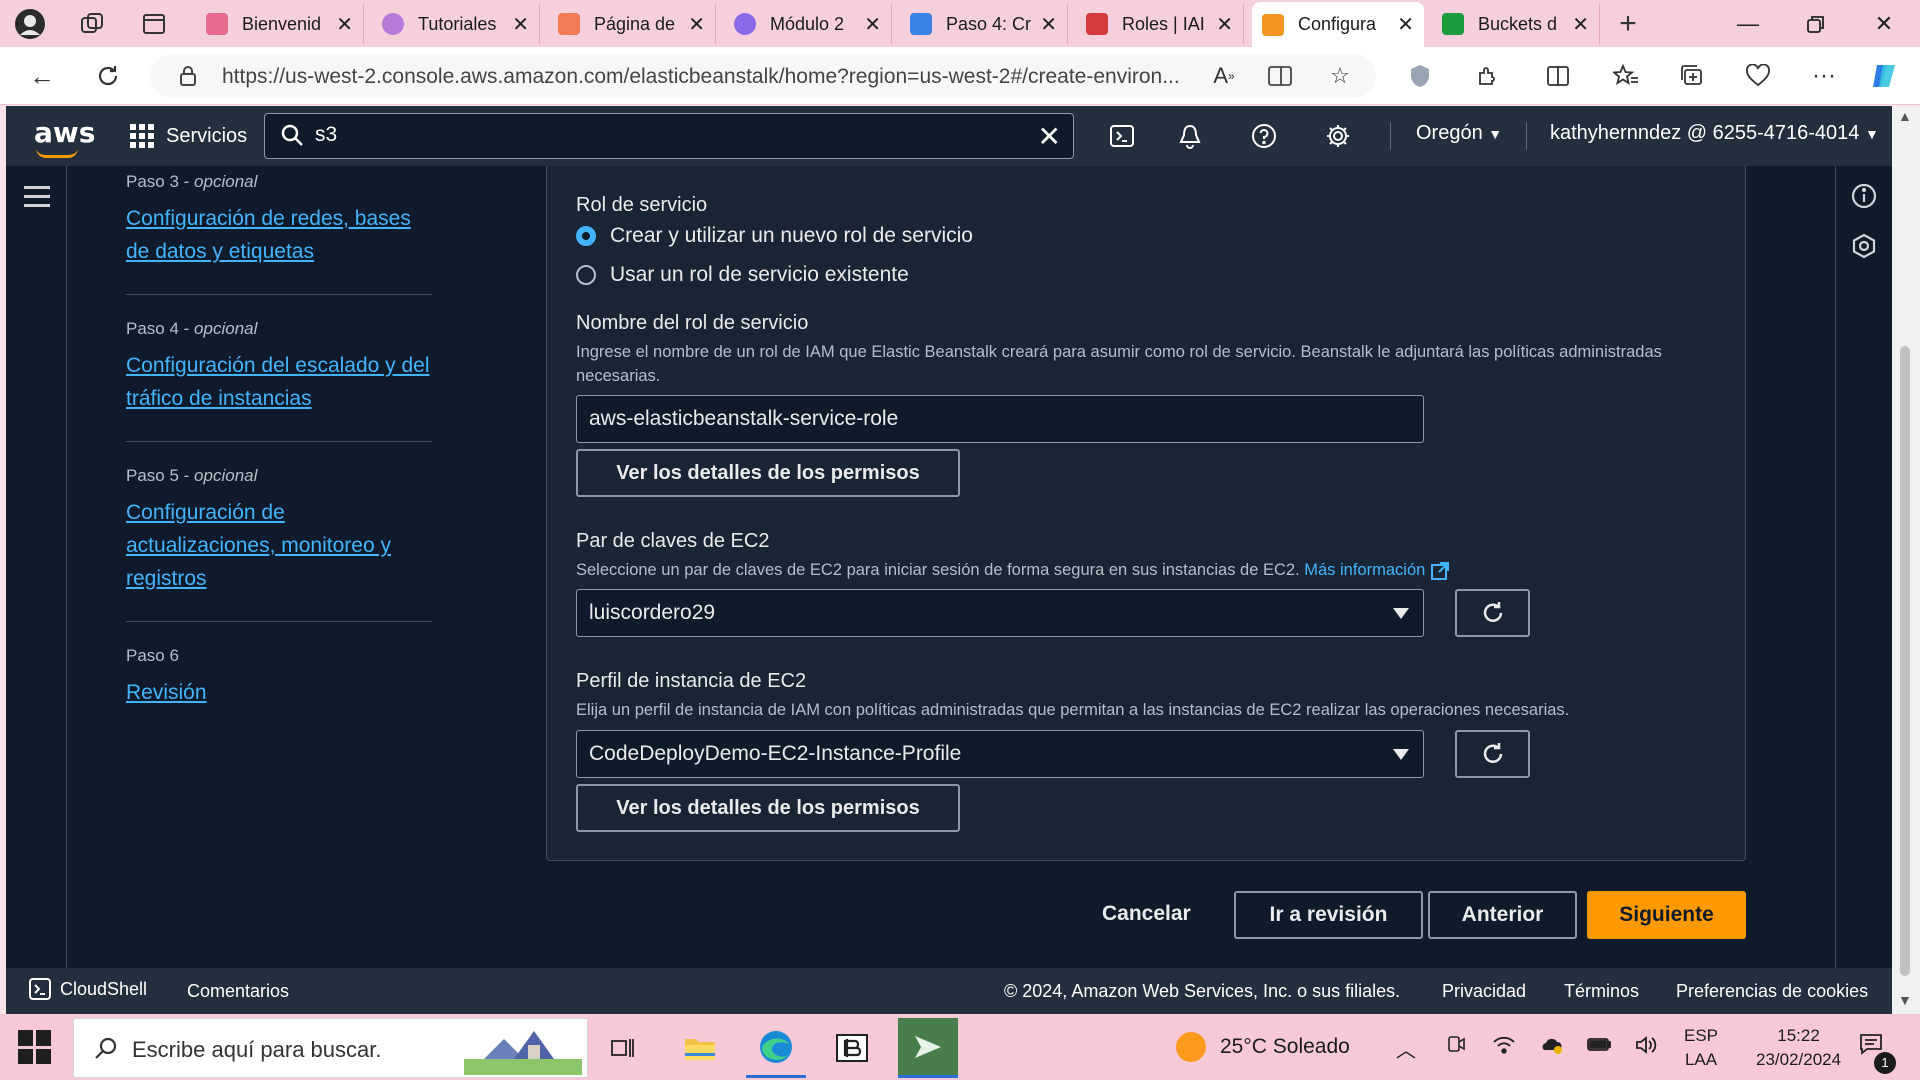 This screenshot has width=1920, height=1080. Describe the element at coordinates (238, 991) in the screenshot. I see `feedback-link: Comentarios` at that location.